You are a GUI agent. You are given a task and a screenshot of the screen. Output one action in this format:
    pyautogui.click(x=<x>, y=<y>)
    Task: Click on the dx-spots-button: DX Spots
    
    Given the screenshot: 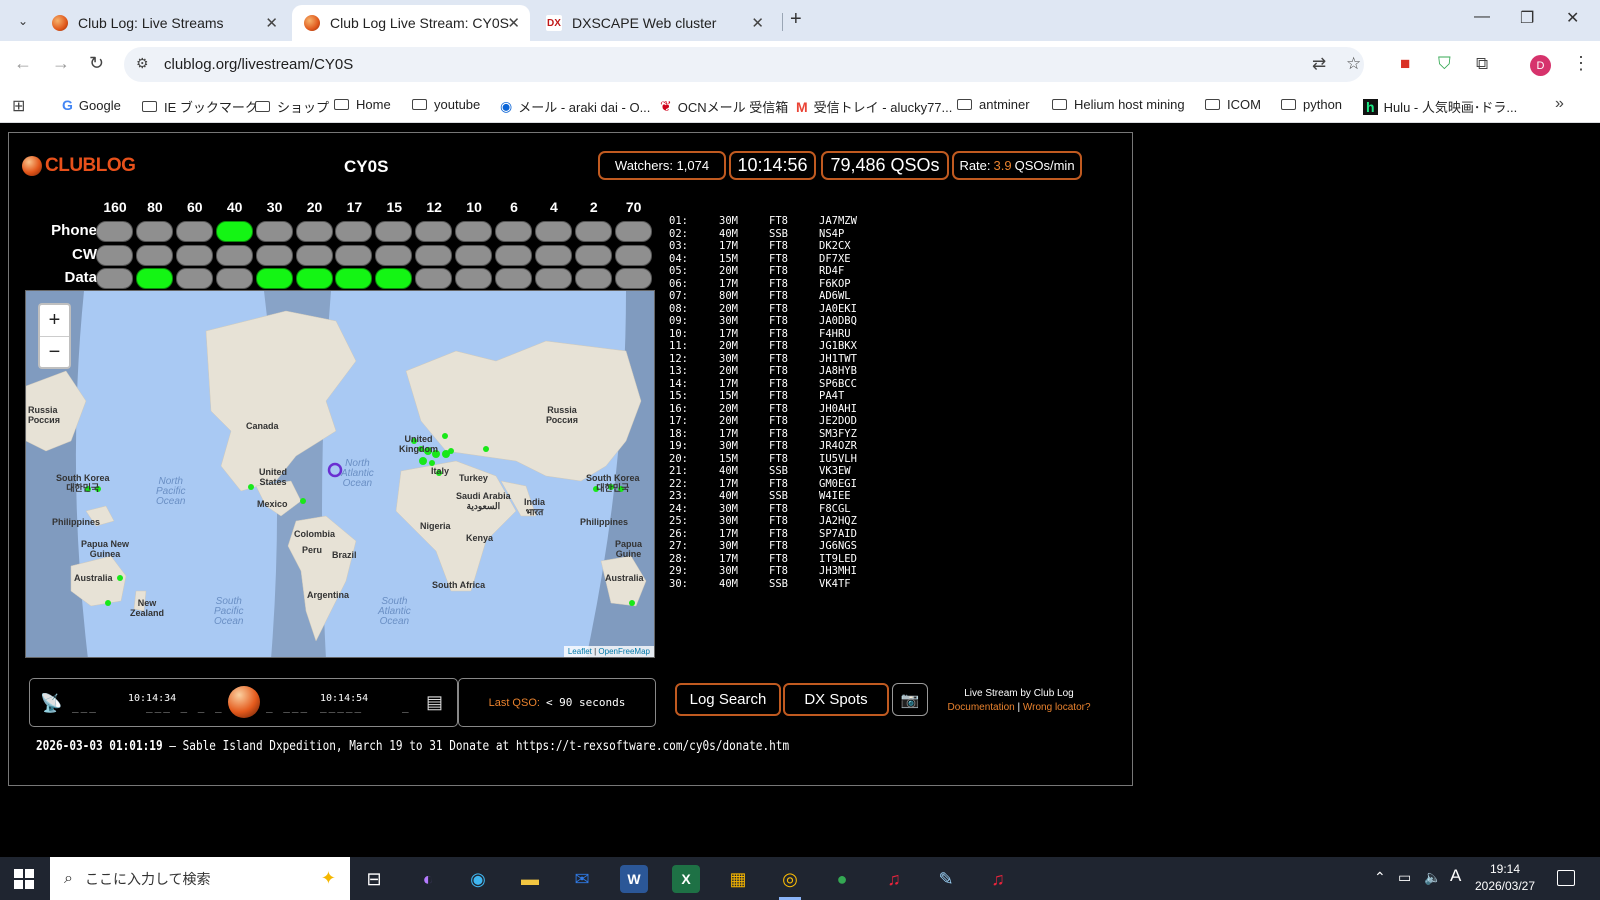 What is the action you would take?
    pyautogui.click(x=836, y=699)
    